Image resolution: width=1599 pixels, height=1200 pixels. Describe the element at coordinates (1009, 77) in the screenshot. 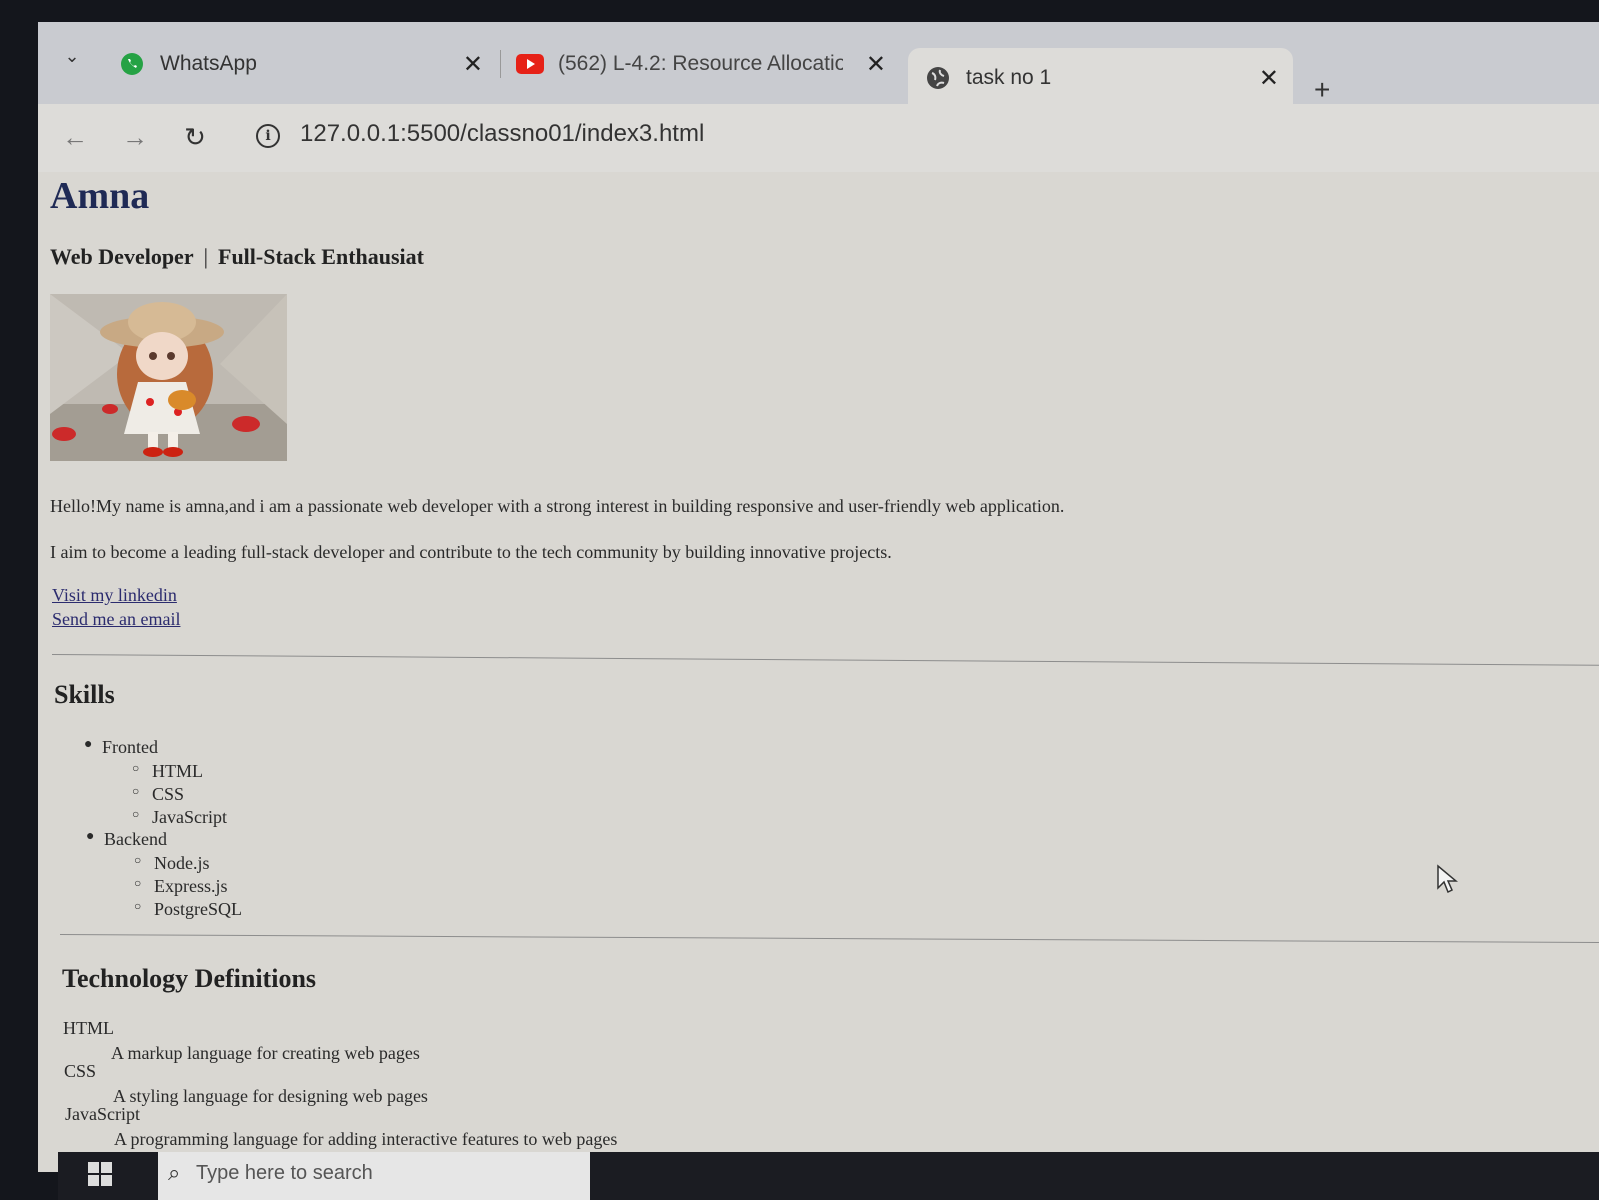

I see `tab-title: task no 1` at that location.